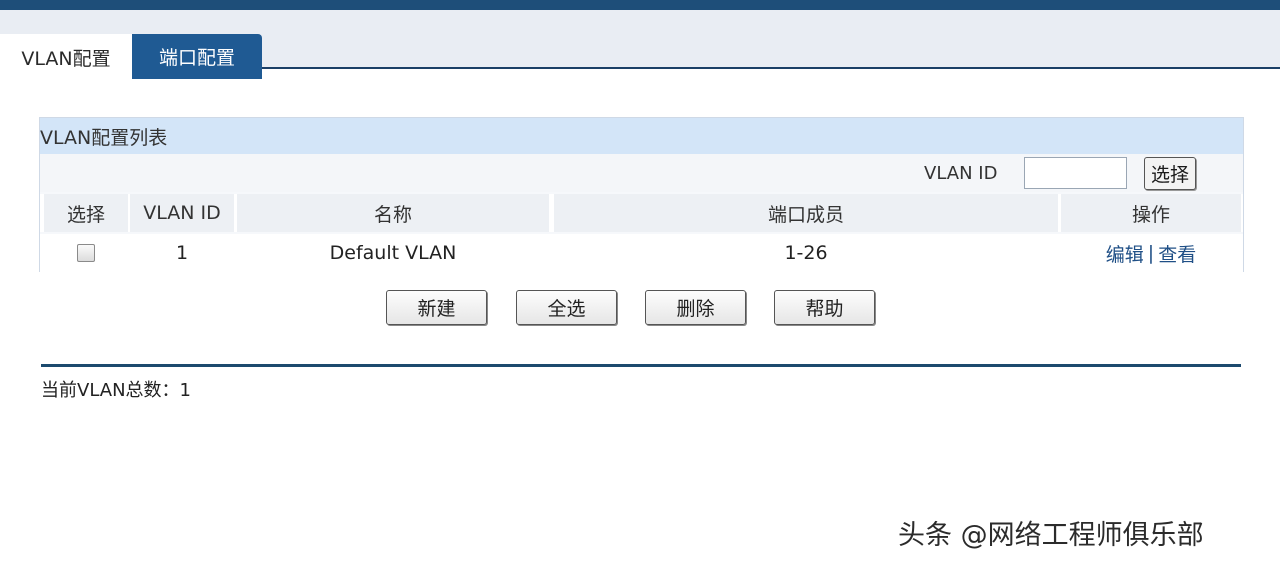  I want to click on view-link: 查看, so click(1177, 253).